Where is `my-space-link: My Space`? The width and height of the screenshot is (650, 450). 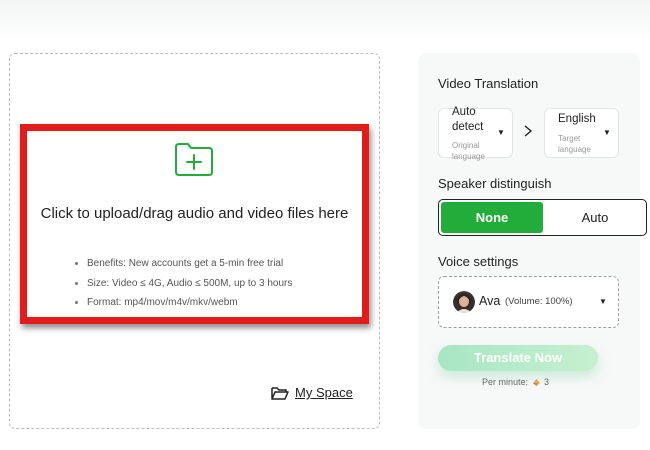 my-space-link: My Space is located at coordinates (312, 392).